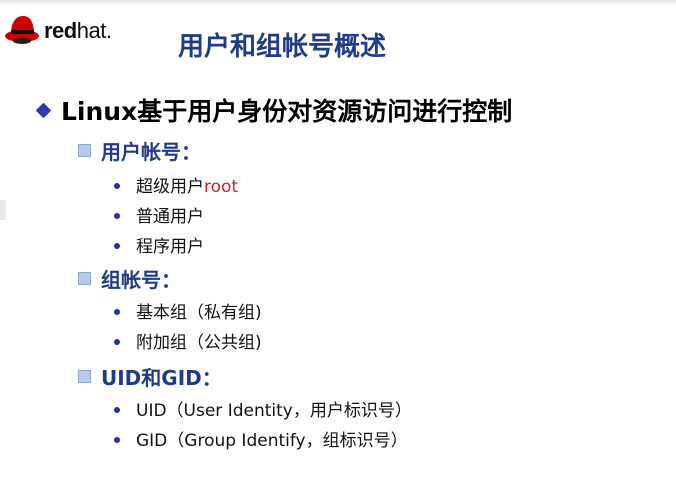  I want to click on section-group-accounts: 组帐号：, so click(129, 278).